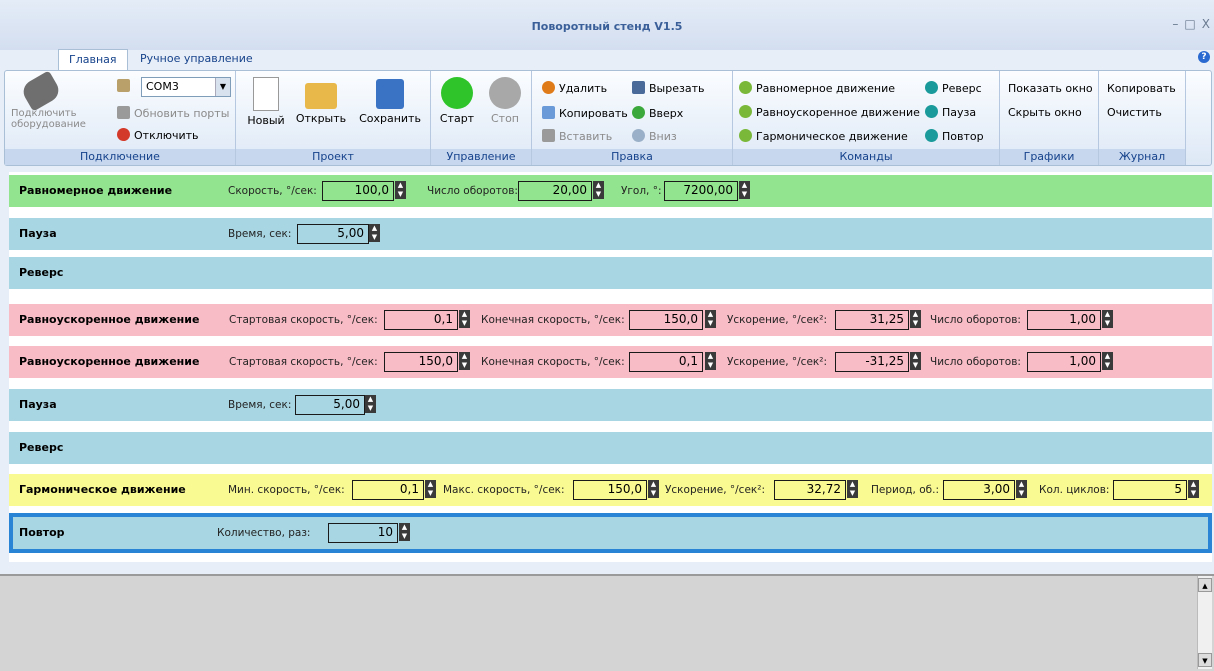  I want to click on move-up-button: Вверх, so click(657, 113).